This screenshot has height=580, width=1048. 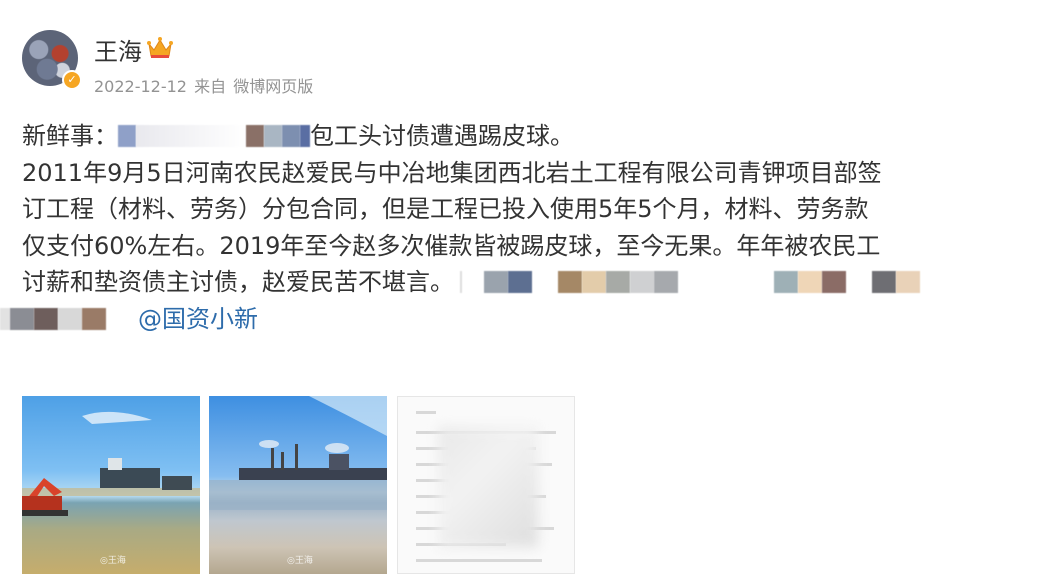 What do you see at coordinates (140, 86) in the screenshot?
I see `post-date: 2022-12-12` at bounding box center [140, 86].